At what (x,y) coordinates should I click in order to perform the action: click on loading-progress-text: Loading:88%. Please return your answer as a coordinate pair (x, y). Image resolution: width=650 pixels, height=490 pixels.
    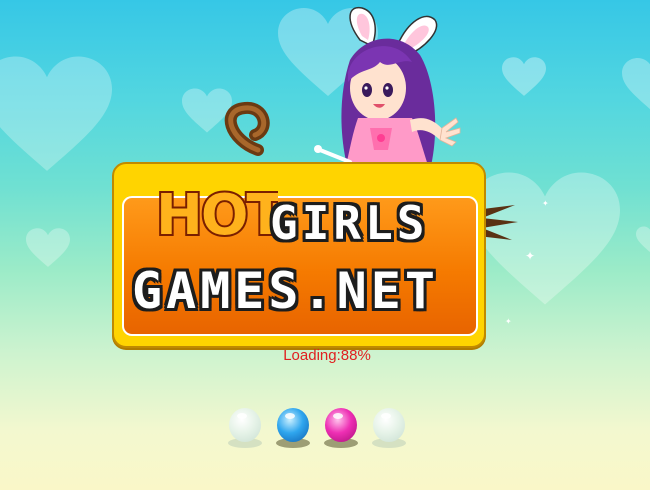
    Looking at the image, I should click on (327, 355).